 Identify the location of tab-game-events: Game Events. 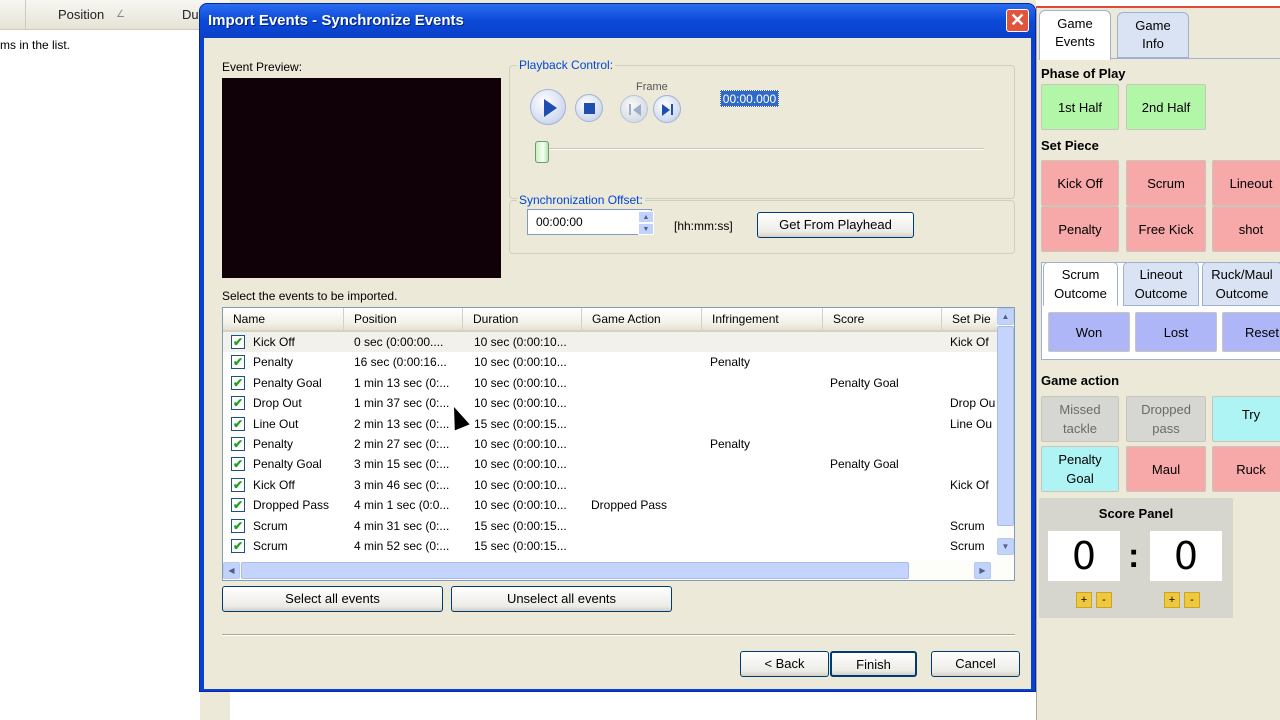
(1075, 35).